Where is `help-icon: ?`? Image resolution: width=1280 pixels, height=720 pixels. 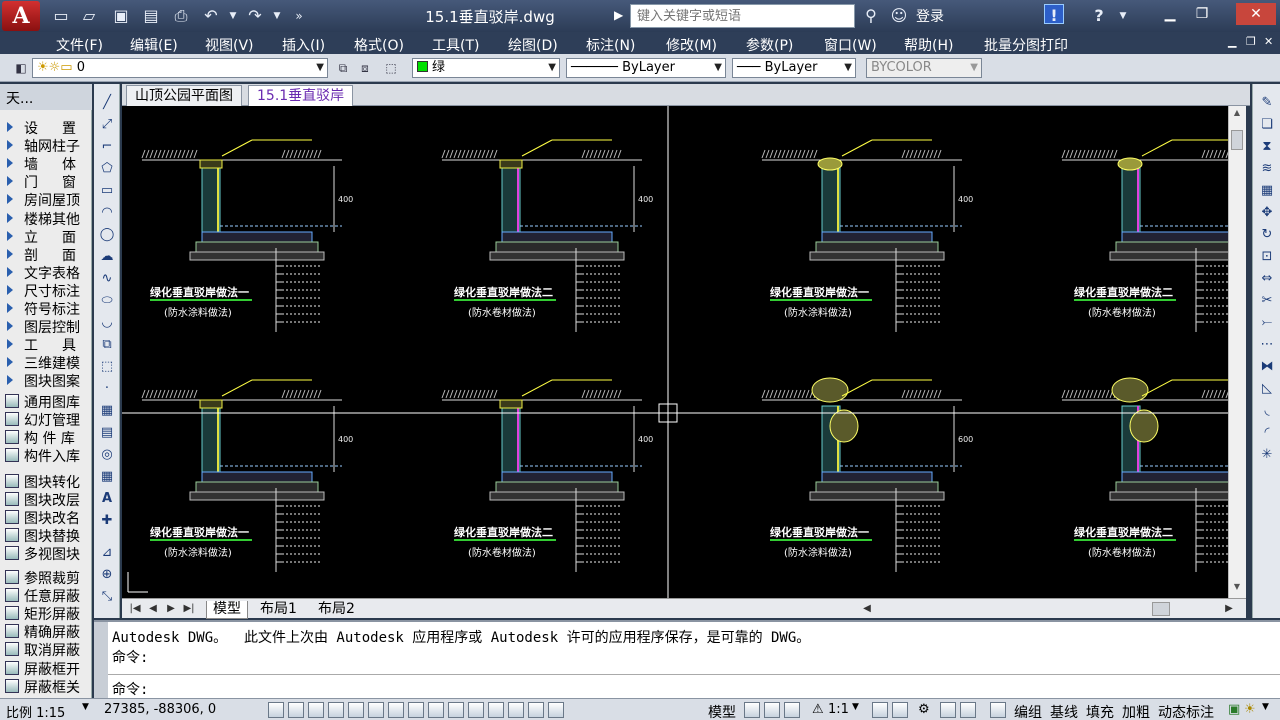
help-icon: ? is located at coordinates (1099, 16).